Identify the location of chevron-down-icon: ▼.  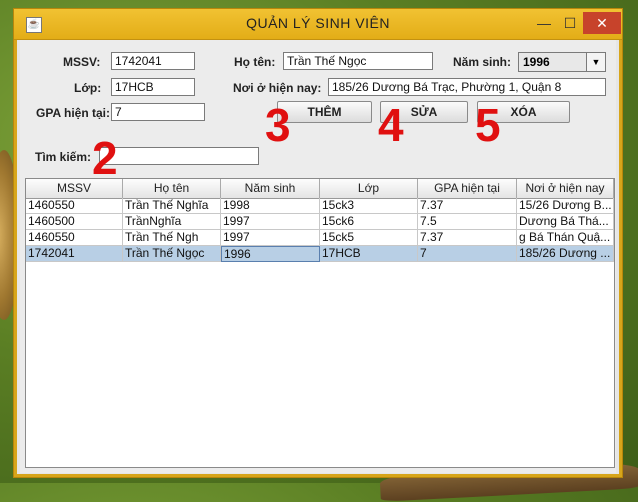
(595, 62).